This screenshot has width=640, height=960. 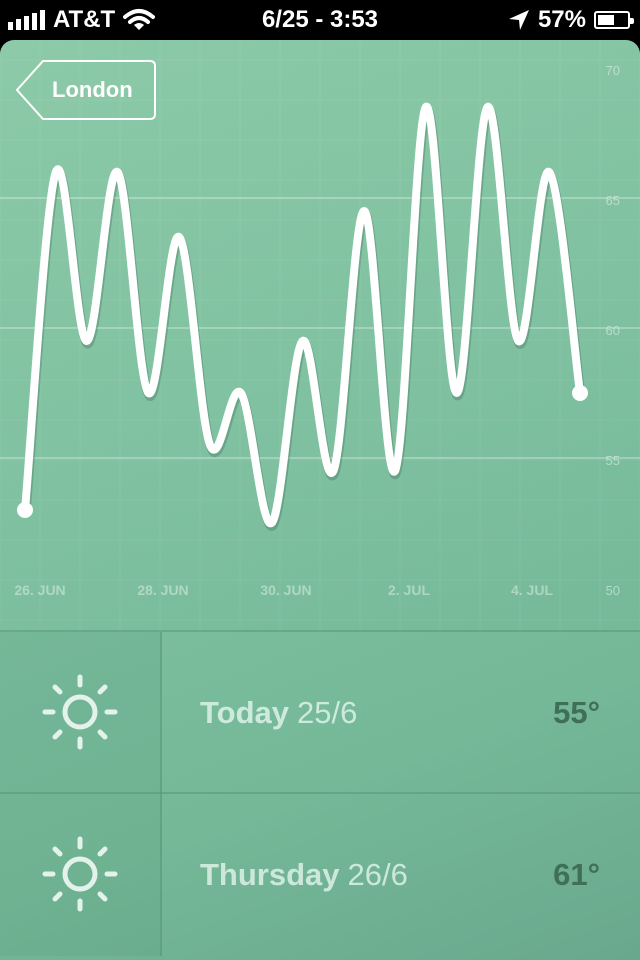 I want to click on status-bar: AT&T 6/25 - 3:53 57%, so click(x=320, y=20).